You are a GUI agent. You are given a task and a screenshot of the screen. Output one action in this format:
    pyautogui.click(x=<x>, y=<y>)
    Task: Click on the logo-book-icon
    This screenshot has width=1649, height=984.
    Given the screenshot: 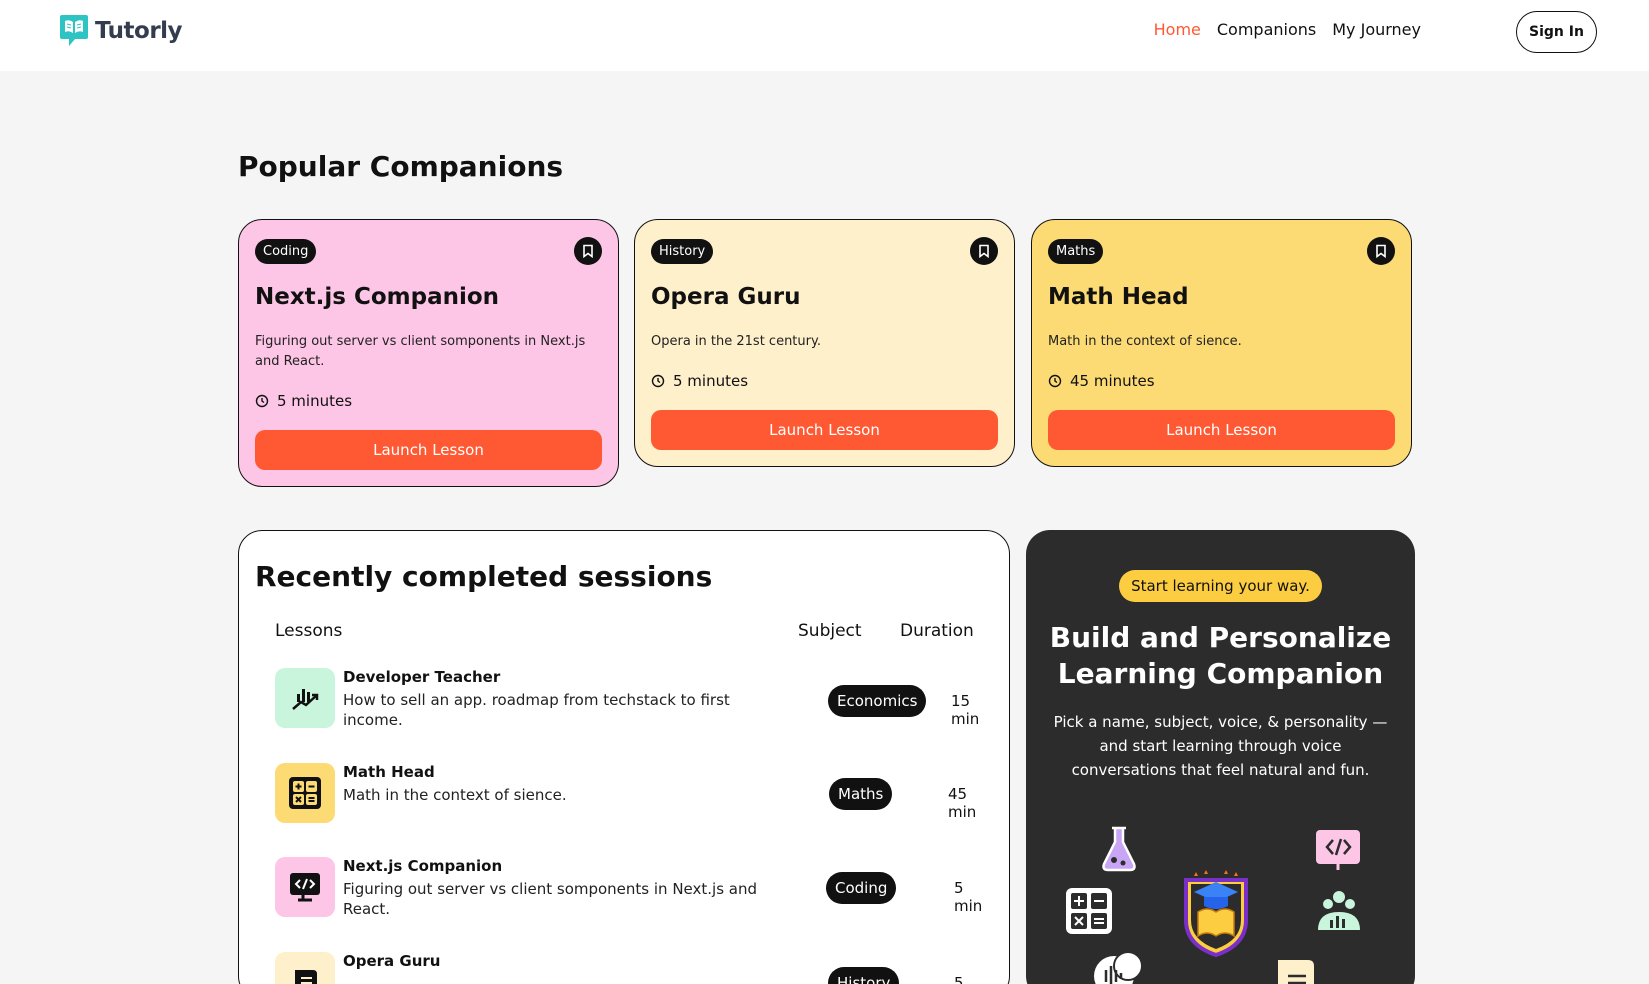 What is the action you would take?
    pyautogui.click(x=74, y=31)
    